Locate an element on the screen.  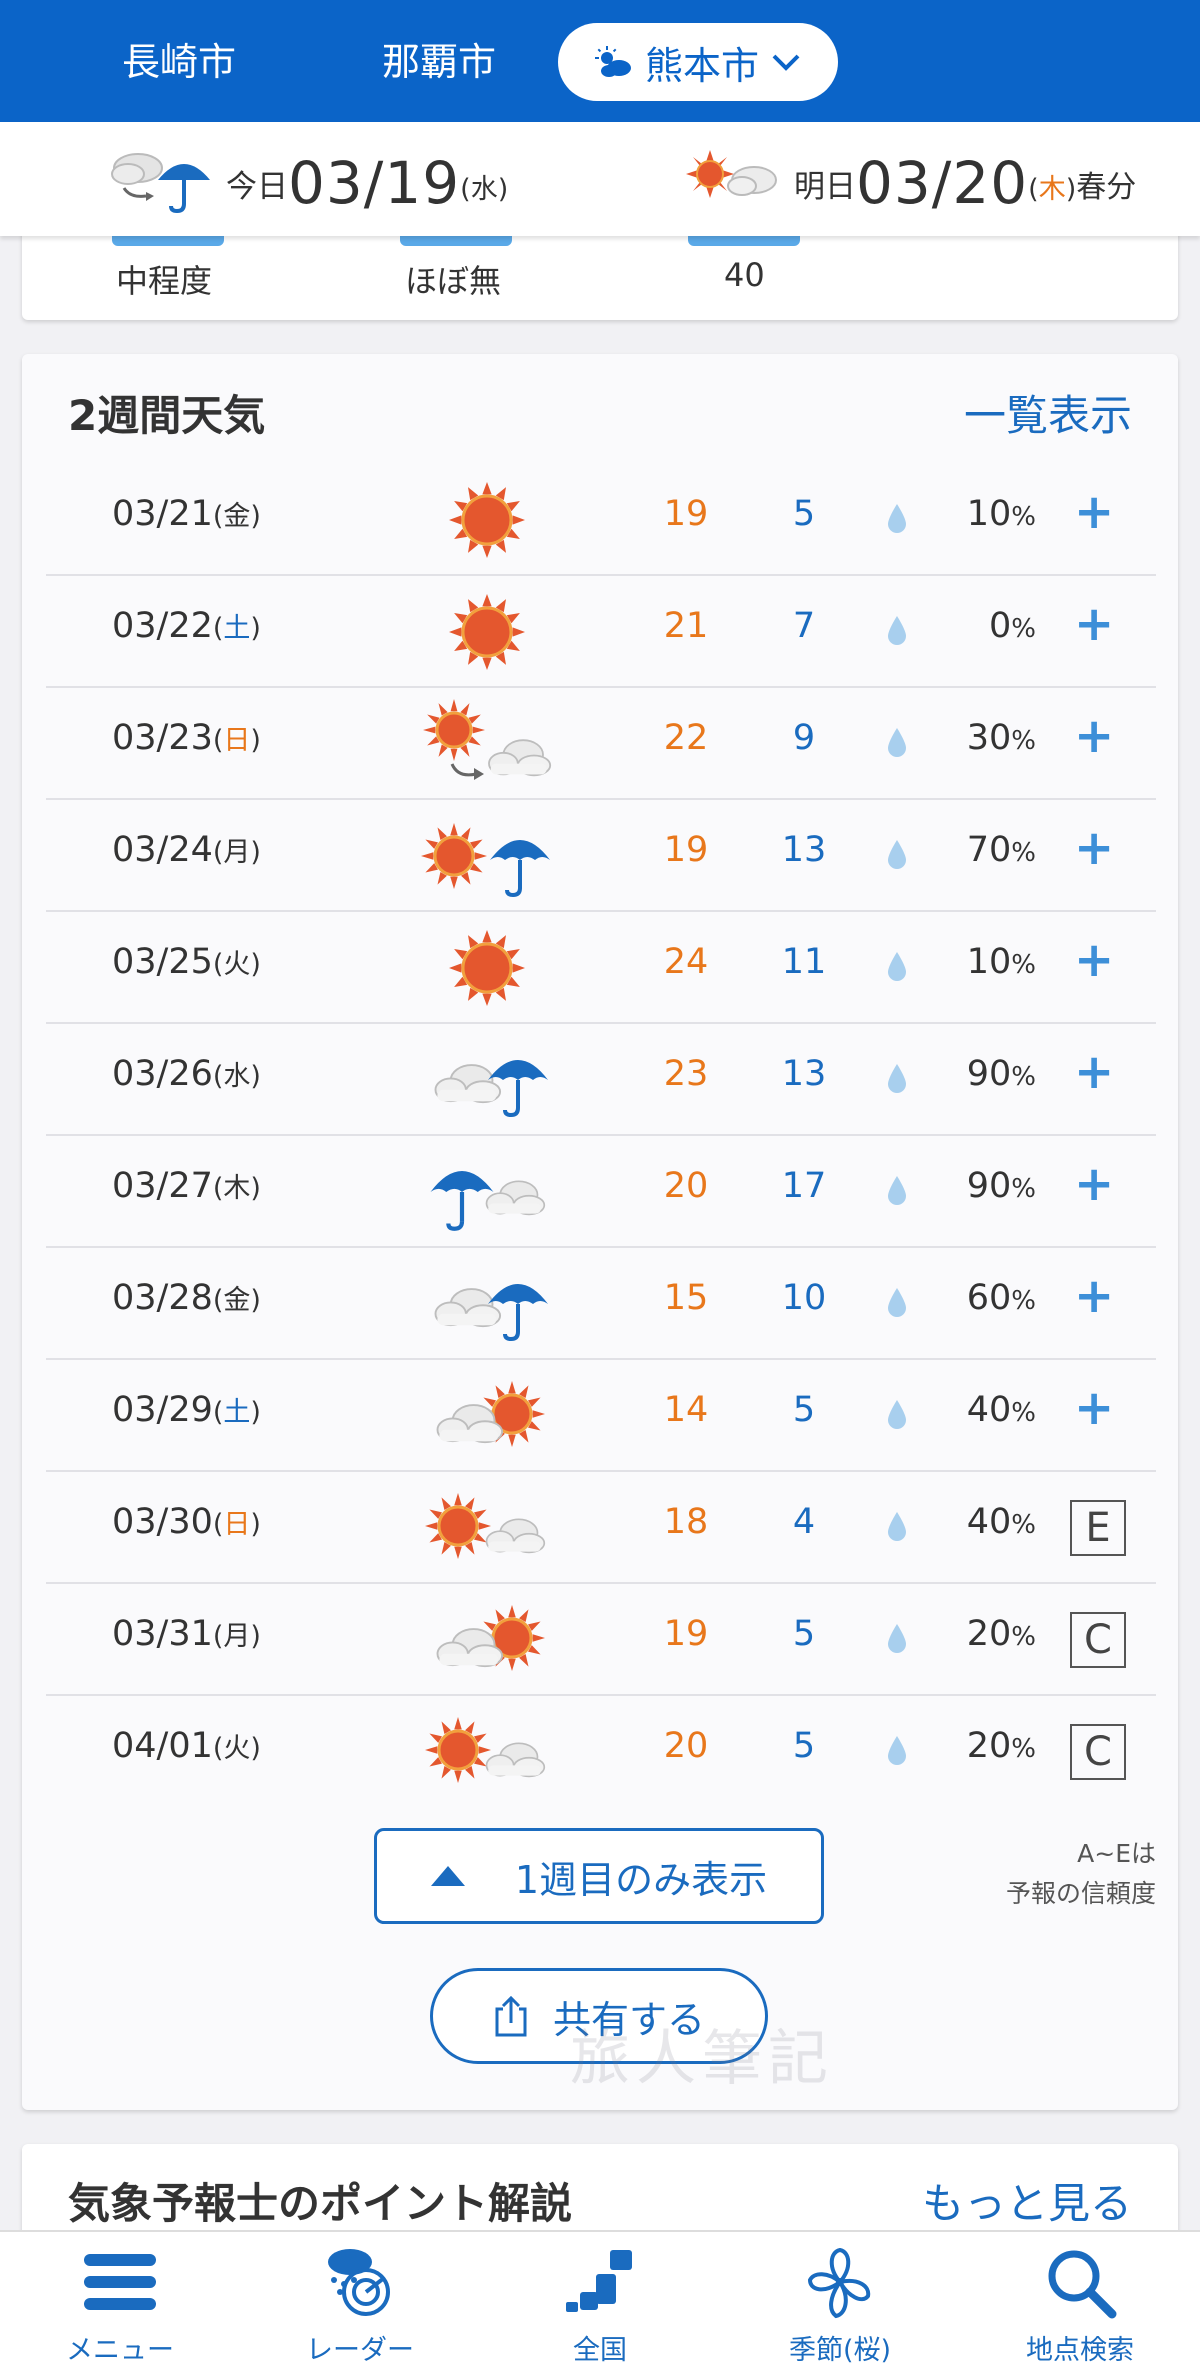
forecast-date: 03/25(火) is located at coordinates (186, 962).